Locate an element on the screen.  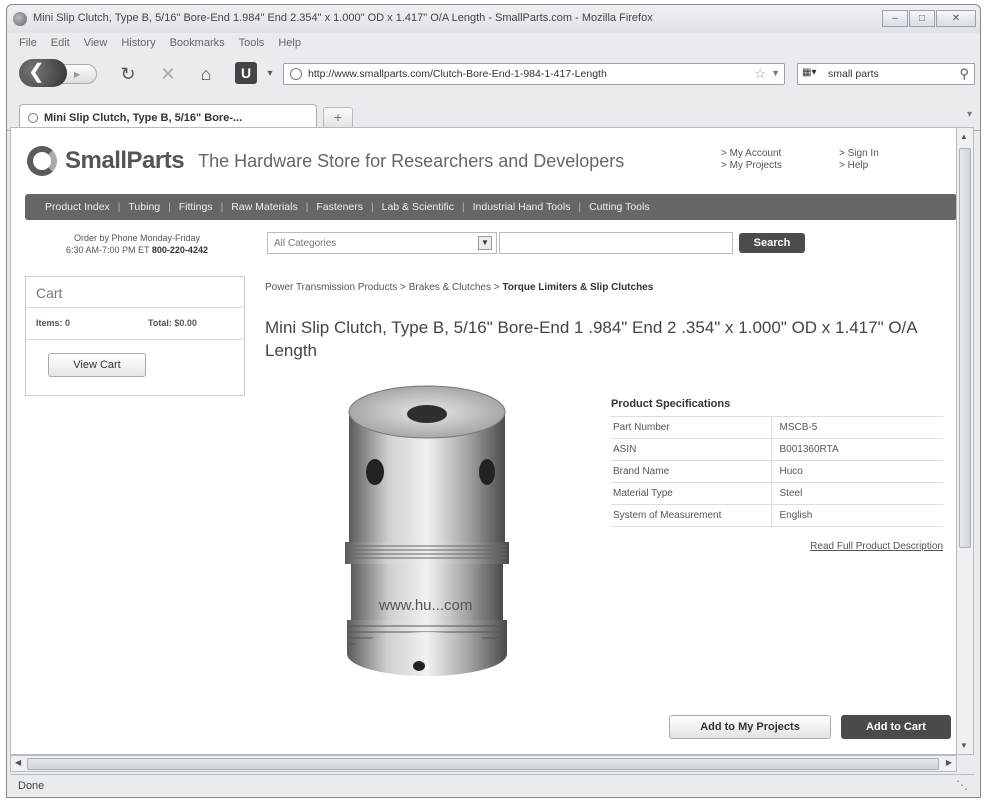
back-button: ❮ is located at coordinates (43, 73).